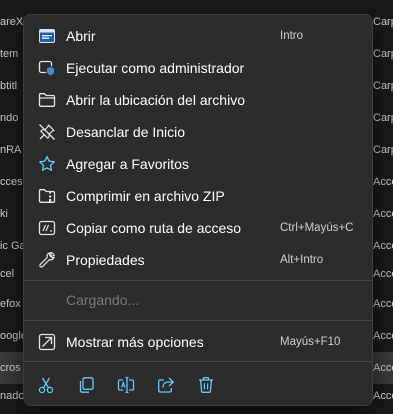 Image resolution: width=393 pixels, height=414 pixels. What do you see at coordinates (105, 260) in the screenshot?
I see `menu-item-label: Propiedades` at bounding box center [105, 260].